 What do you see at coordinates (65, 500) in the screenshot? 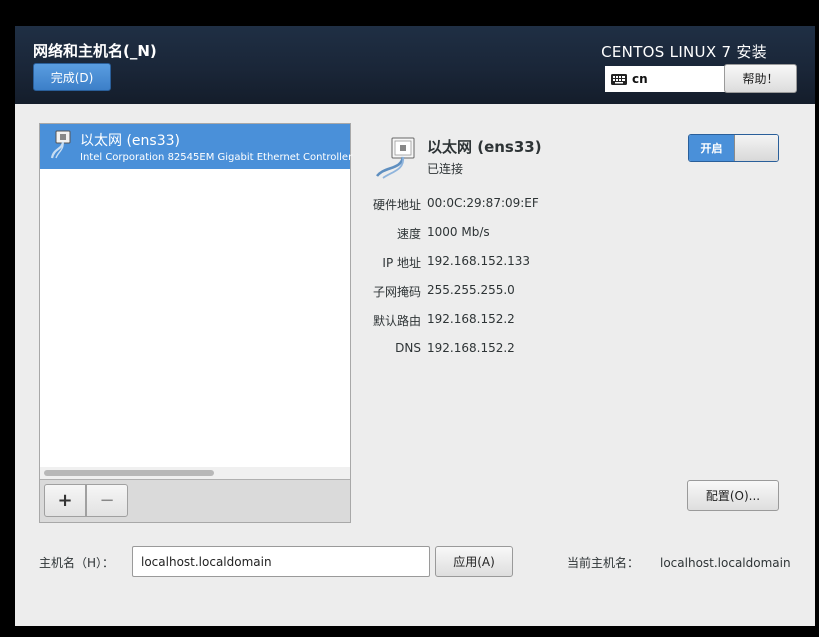
I see `add-connection-button: +` at bounding box center [65, 500].